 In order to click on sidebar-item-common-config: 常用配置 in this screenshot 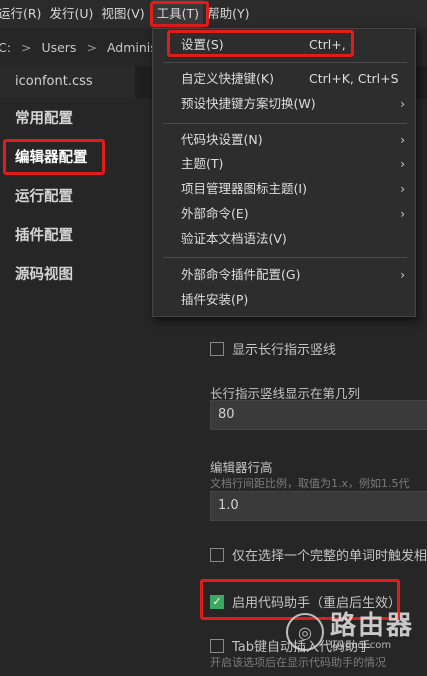, I will do `click(75, 119)`.